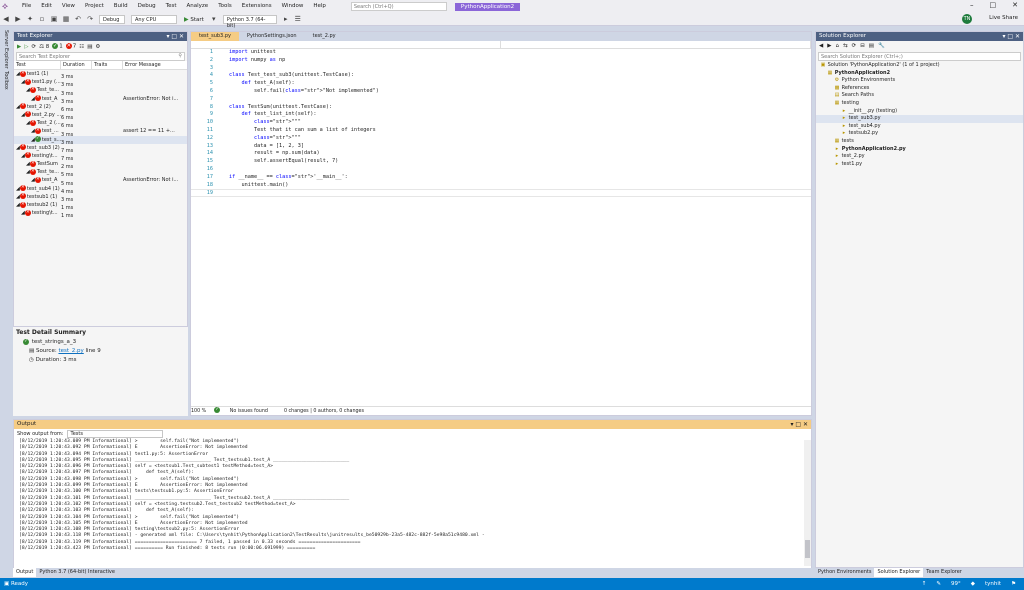 This screenshot has height=590, width=1024. What do you see at coordinates (881, 46) in the screenshot?
I see `properties-icon: 🔧` at bounding box center [881, 46].